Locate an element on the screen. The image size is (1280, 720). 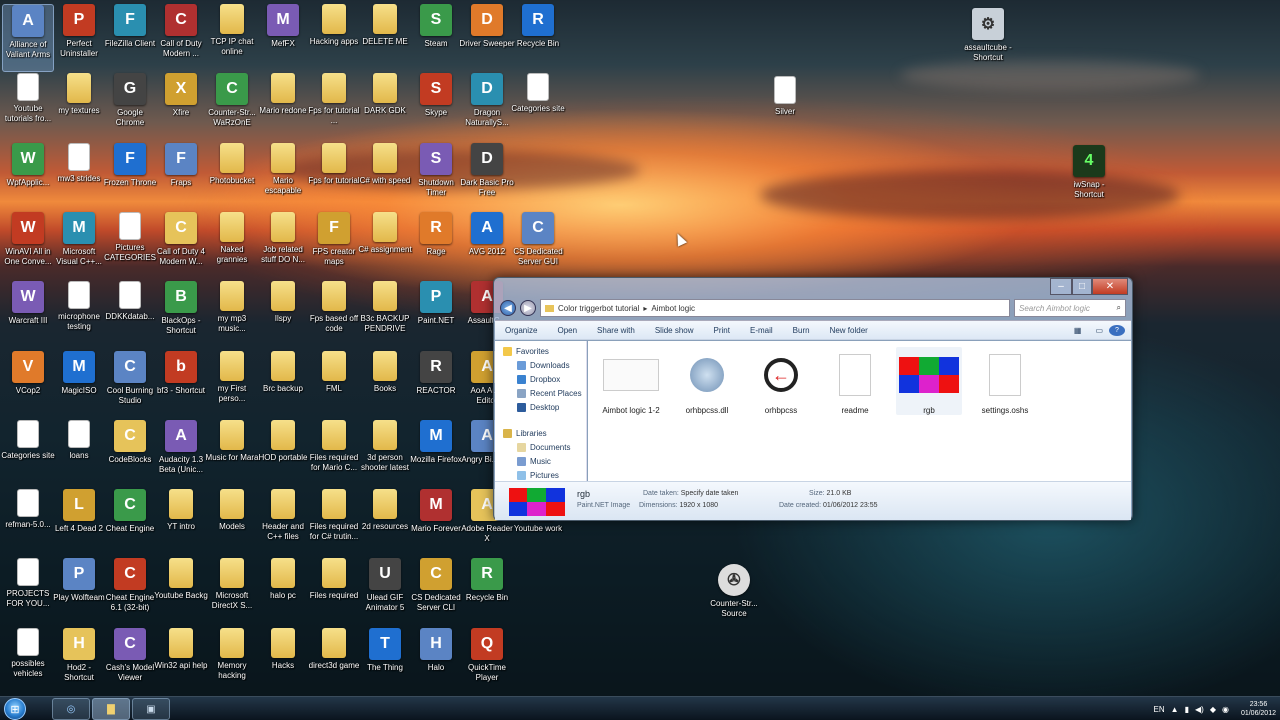
share-with-button: Share with is located at coordinates (616, 330).